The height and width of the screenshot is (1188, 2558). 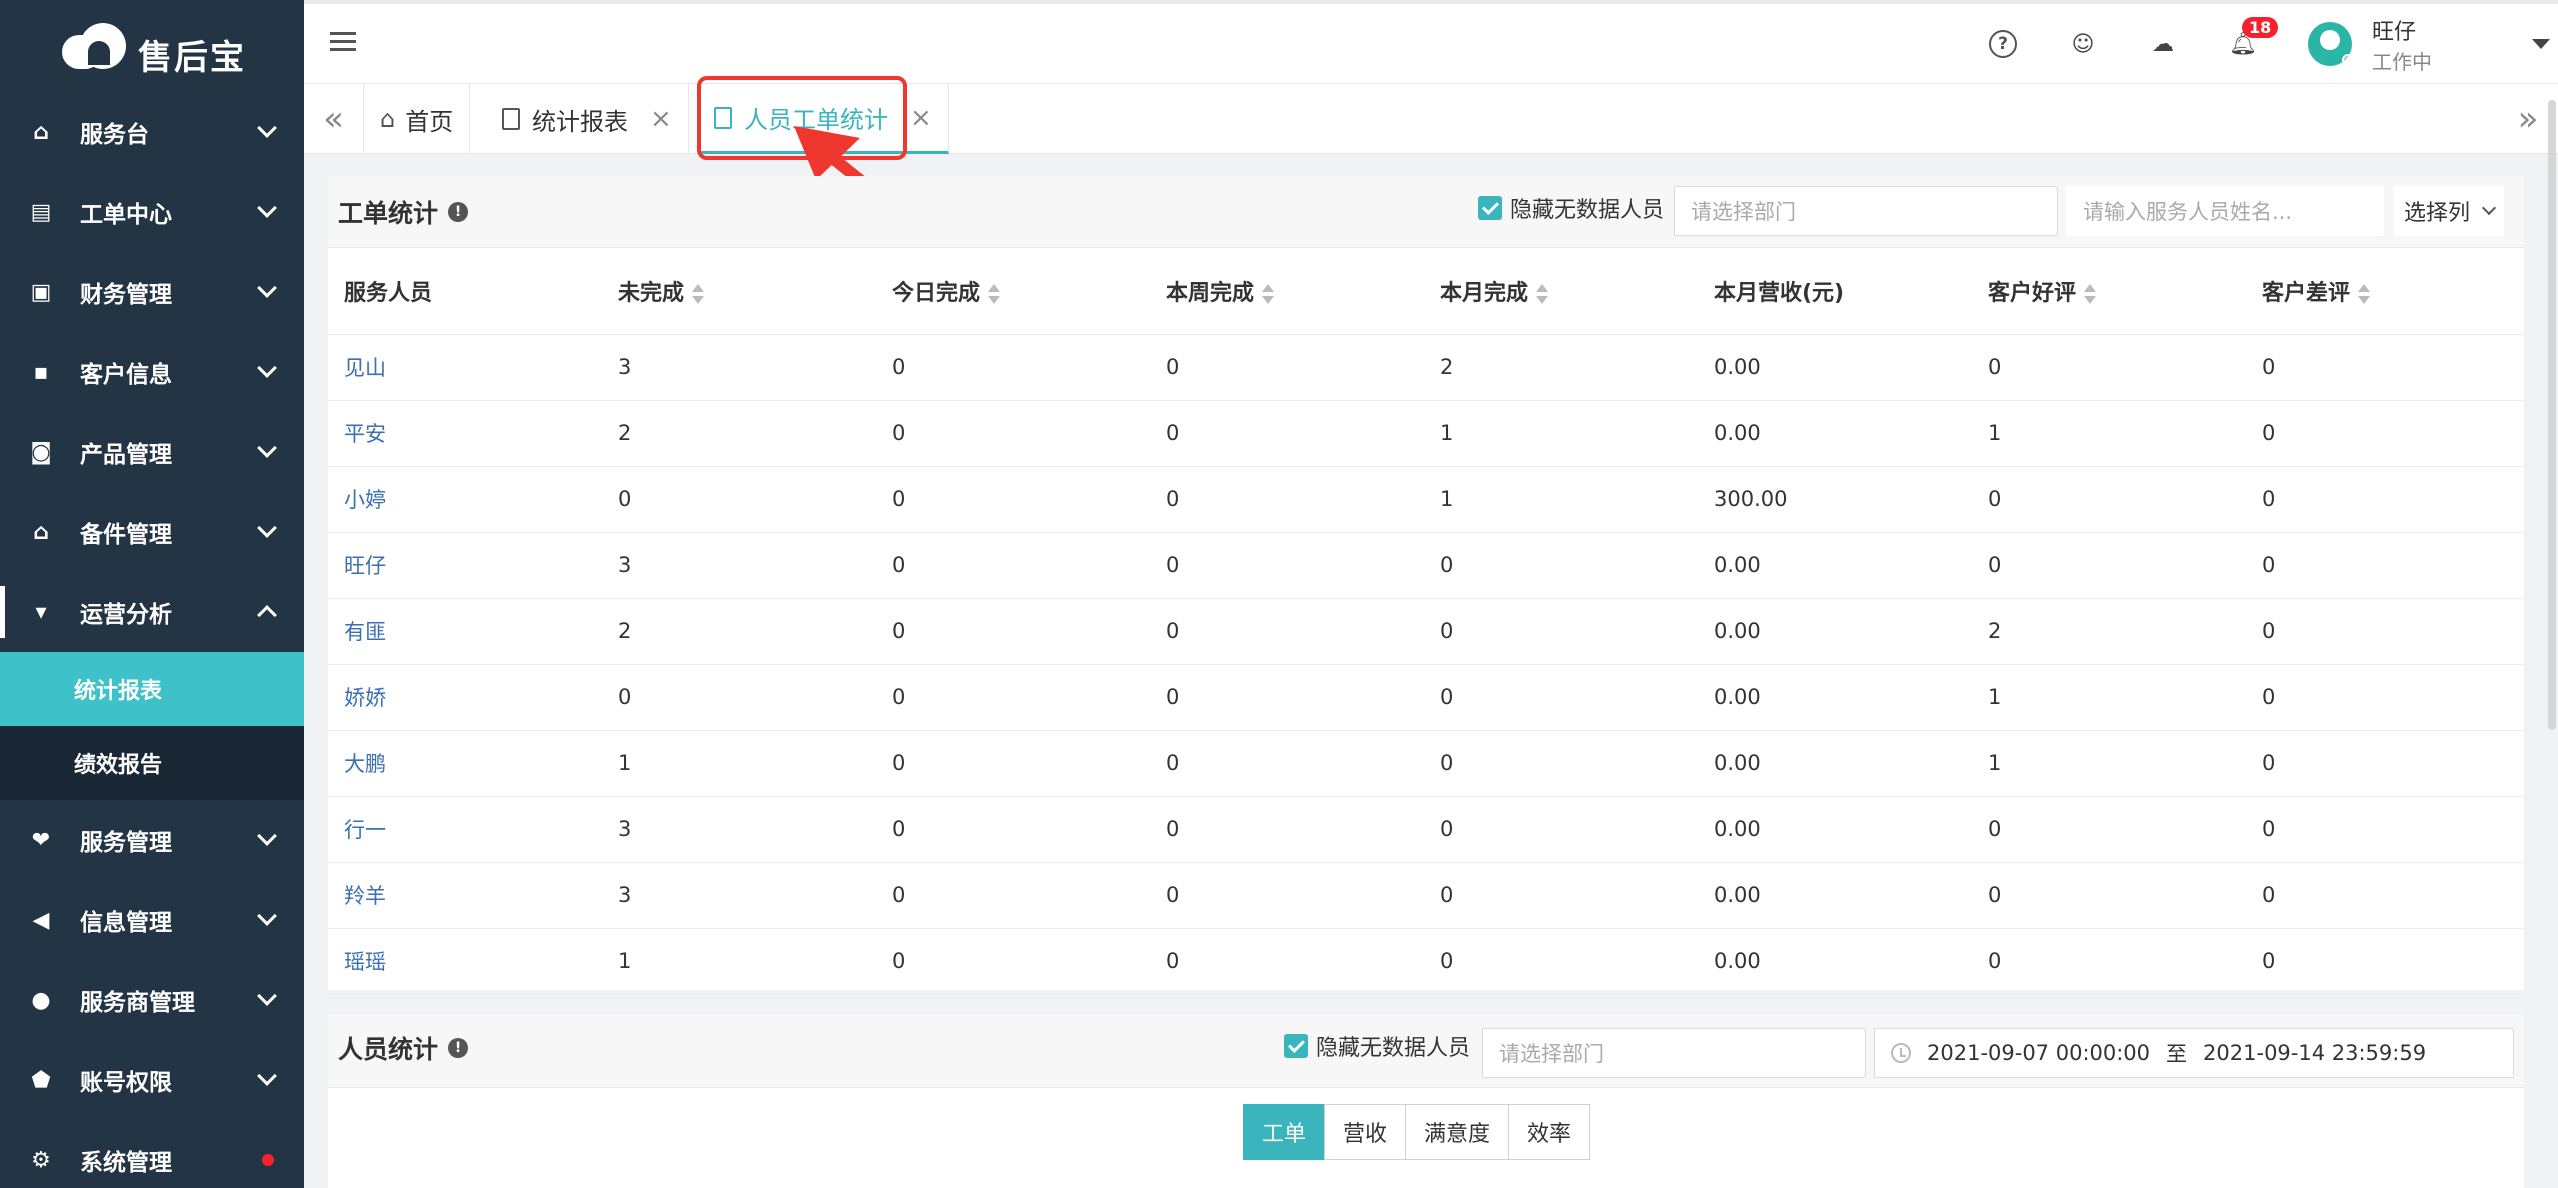 I want to click on customer-service-icon: ☺, so click(x=2083, y=44).